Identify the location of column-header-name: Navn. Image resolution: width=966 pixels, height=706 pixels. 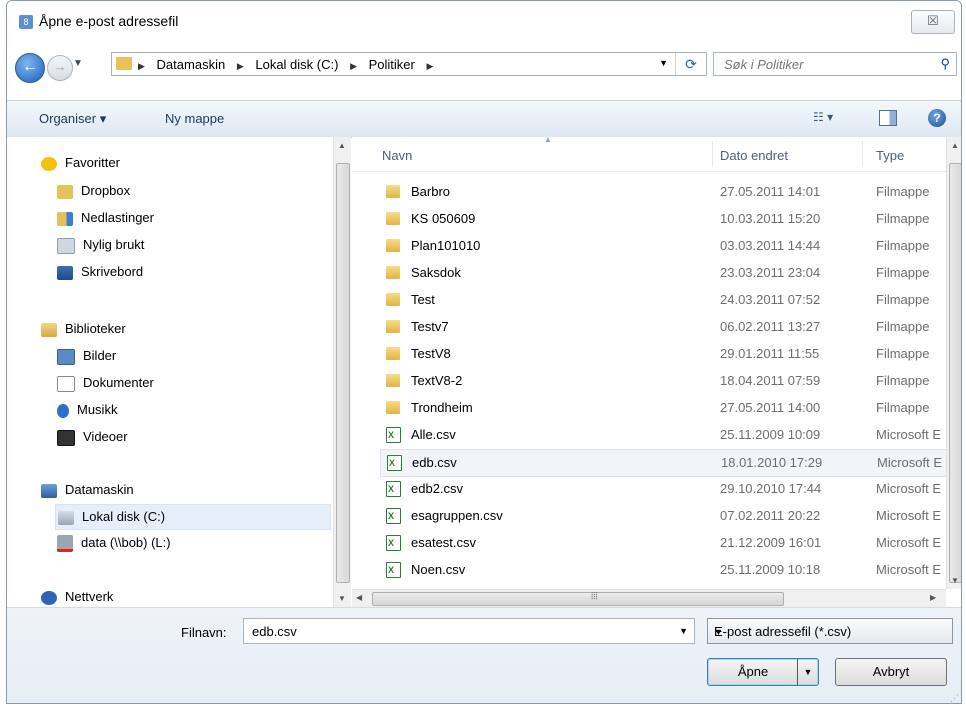
(397, 155).